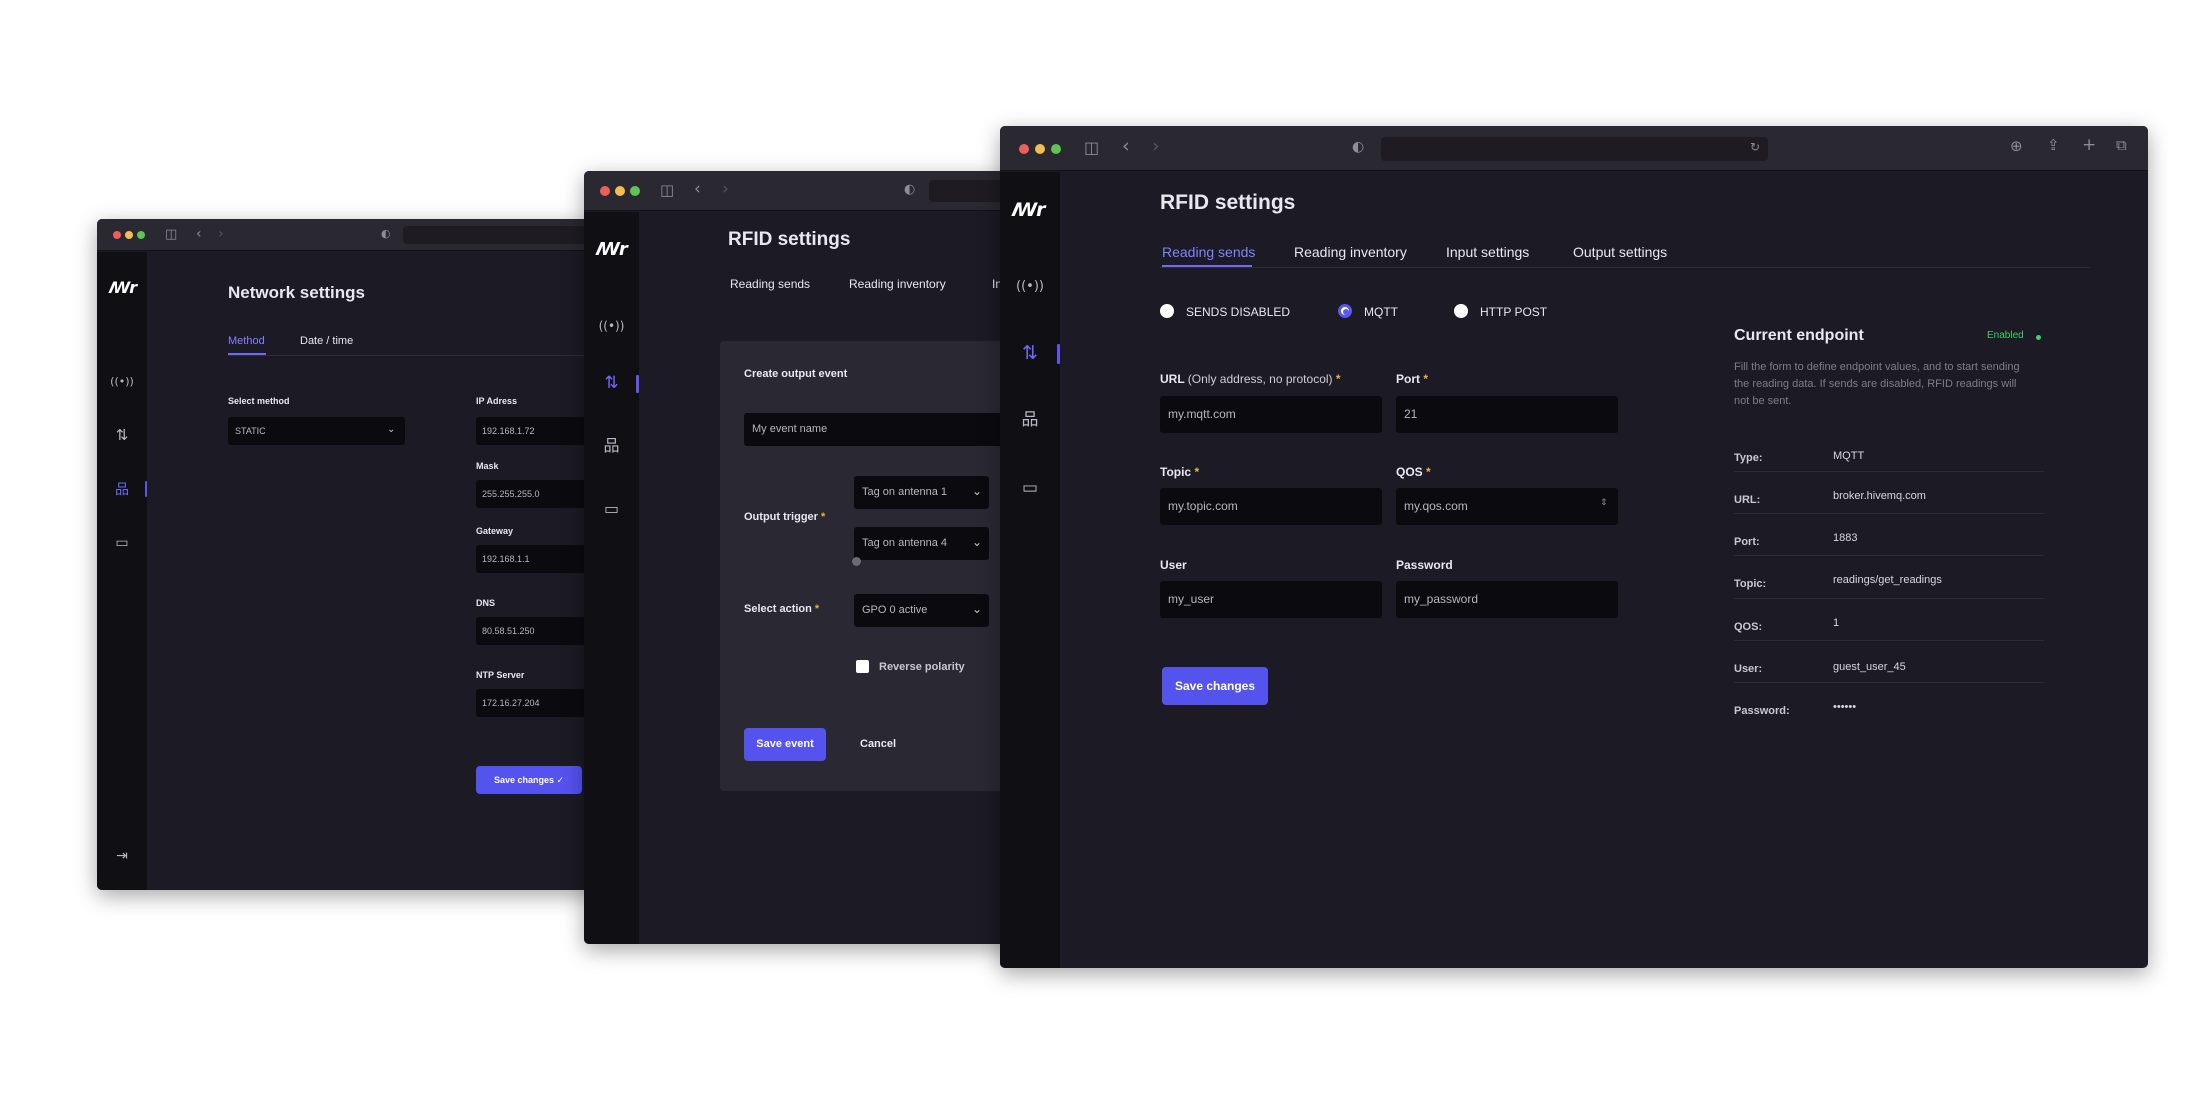 This screenshot has height=1095, width=2206. I want to click on port-input: 21, so click(1507, 414).